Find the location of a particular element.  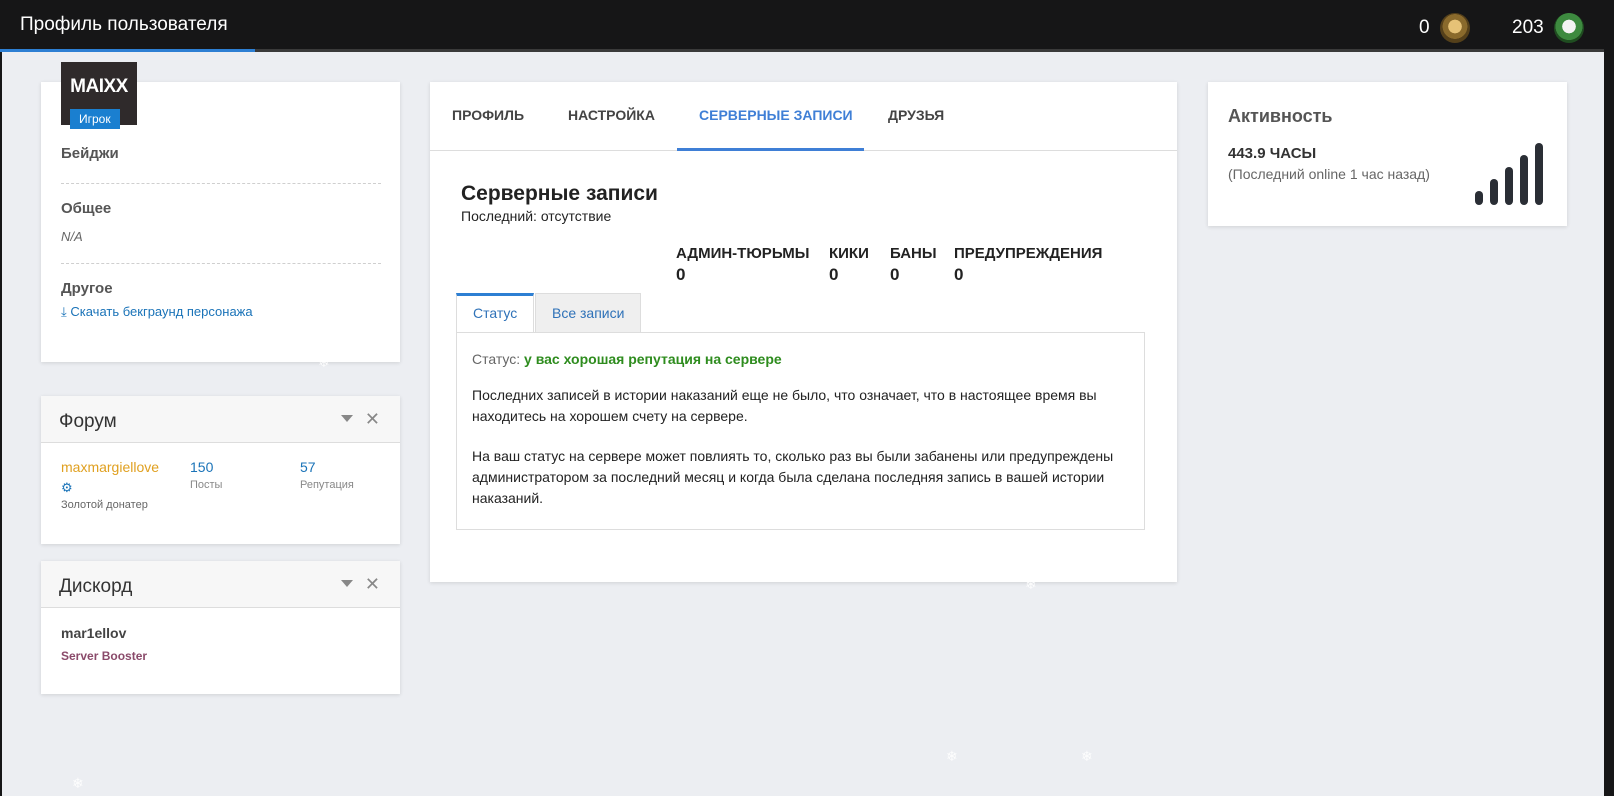

other-label: Другое is located at coordinates (87, 288).